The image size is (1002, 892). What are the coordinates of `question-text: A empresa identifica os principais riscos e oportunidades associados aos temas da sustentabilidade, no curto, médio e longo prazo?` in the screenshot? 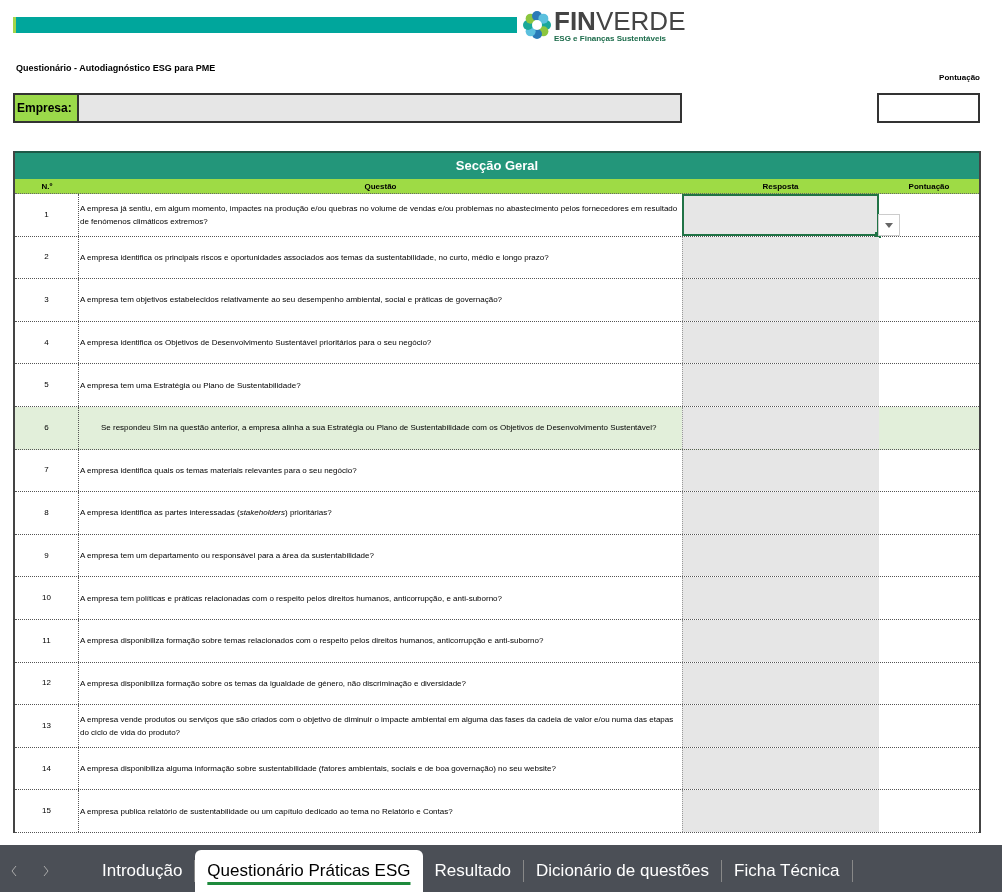 It's located at (314, 257).